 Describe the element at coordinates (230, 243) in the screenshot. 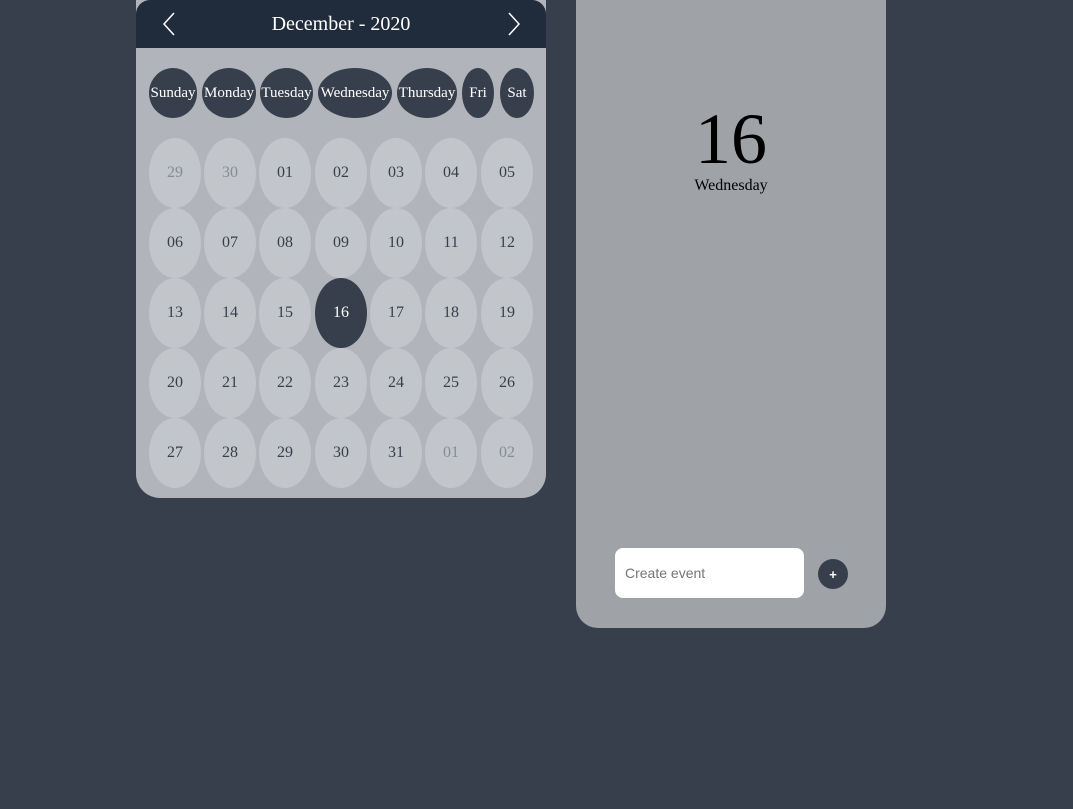

I see `day-cell: 07` at that location.